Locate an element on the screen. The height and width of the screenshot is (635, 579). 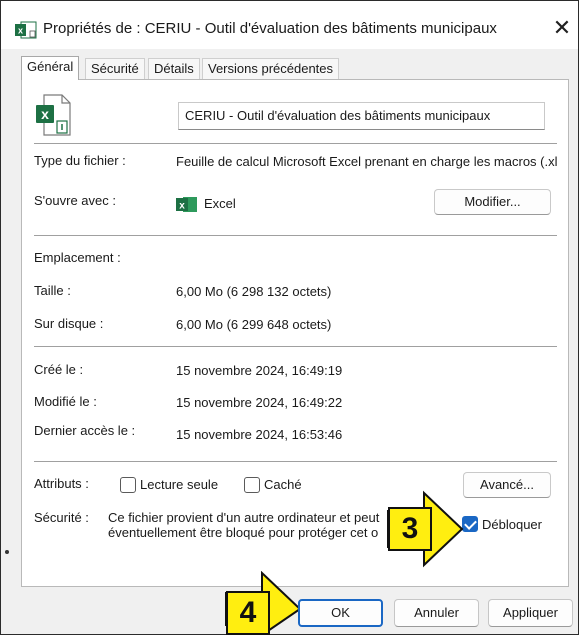
accessed-label: Dernier accès le : is located at coordinates (85, 430).